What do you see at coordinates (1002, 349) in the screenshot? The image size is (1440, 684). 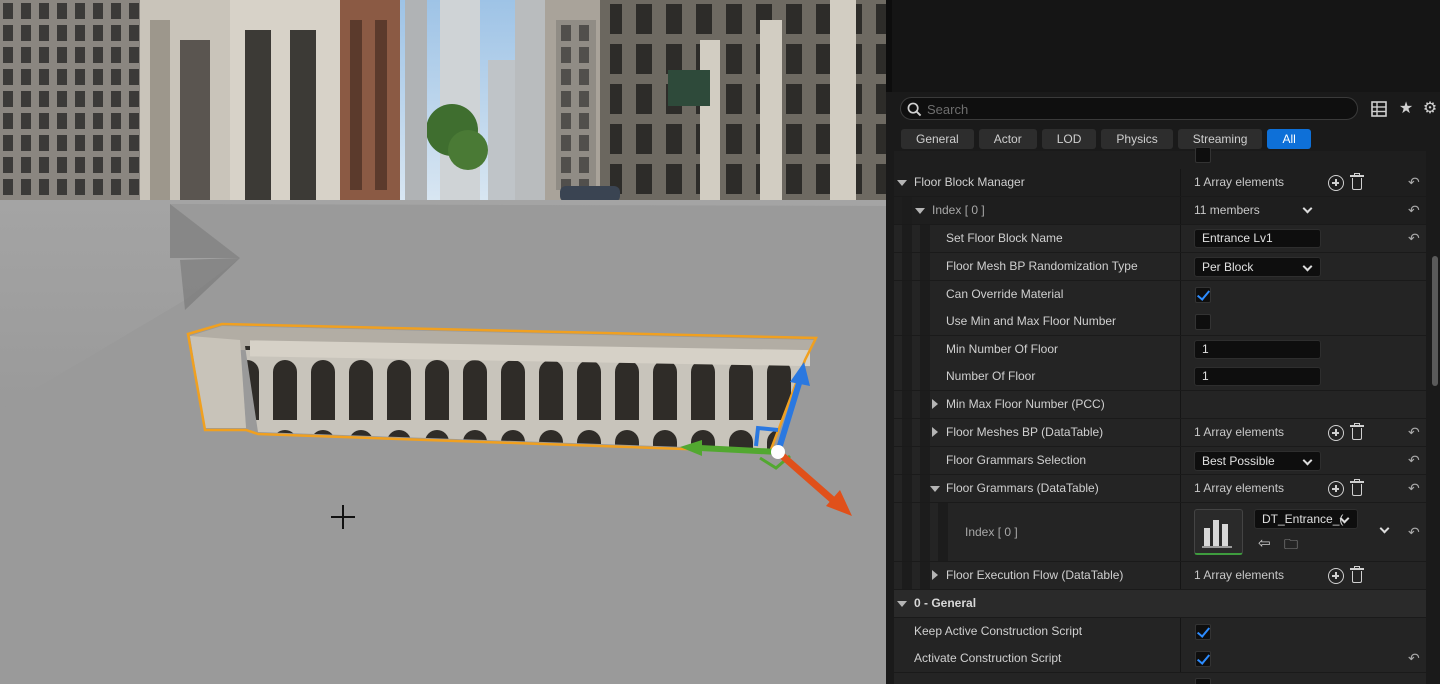 I see `property-label: Min Number Of Floor` at bounding box center [1002, 349].